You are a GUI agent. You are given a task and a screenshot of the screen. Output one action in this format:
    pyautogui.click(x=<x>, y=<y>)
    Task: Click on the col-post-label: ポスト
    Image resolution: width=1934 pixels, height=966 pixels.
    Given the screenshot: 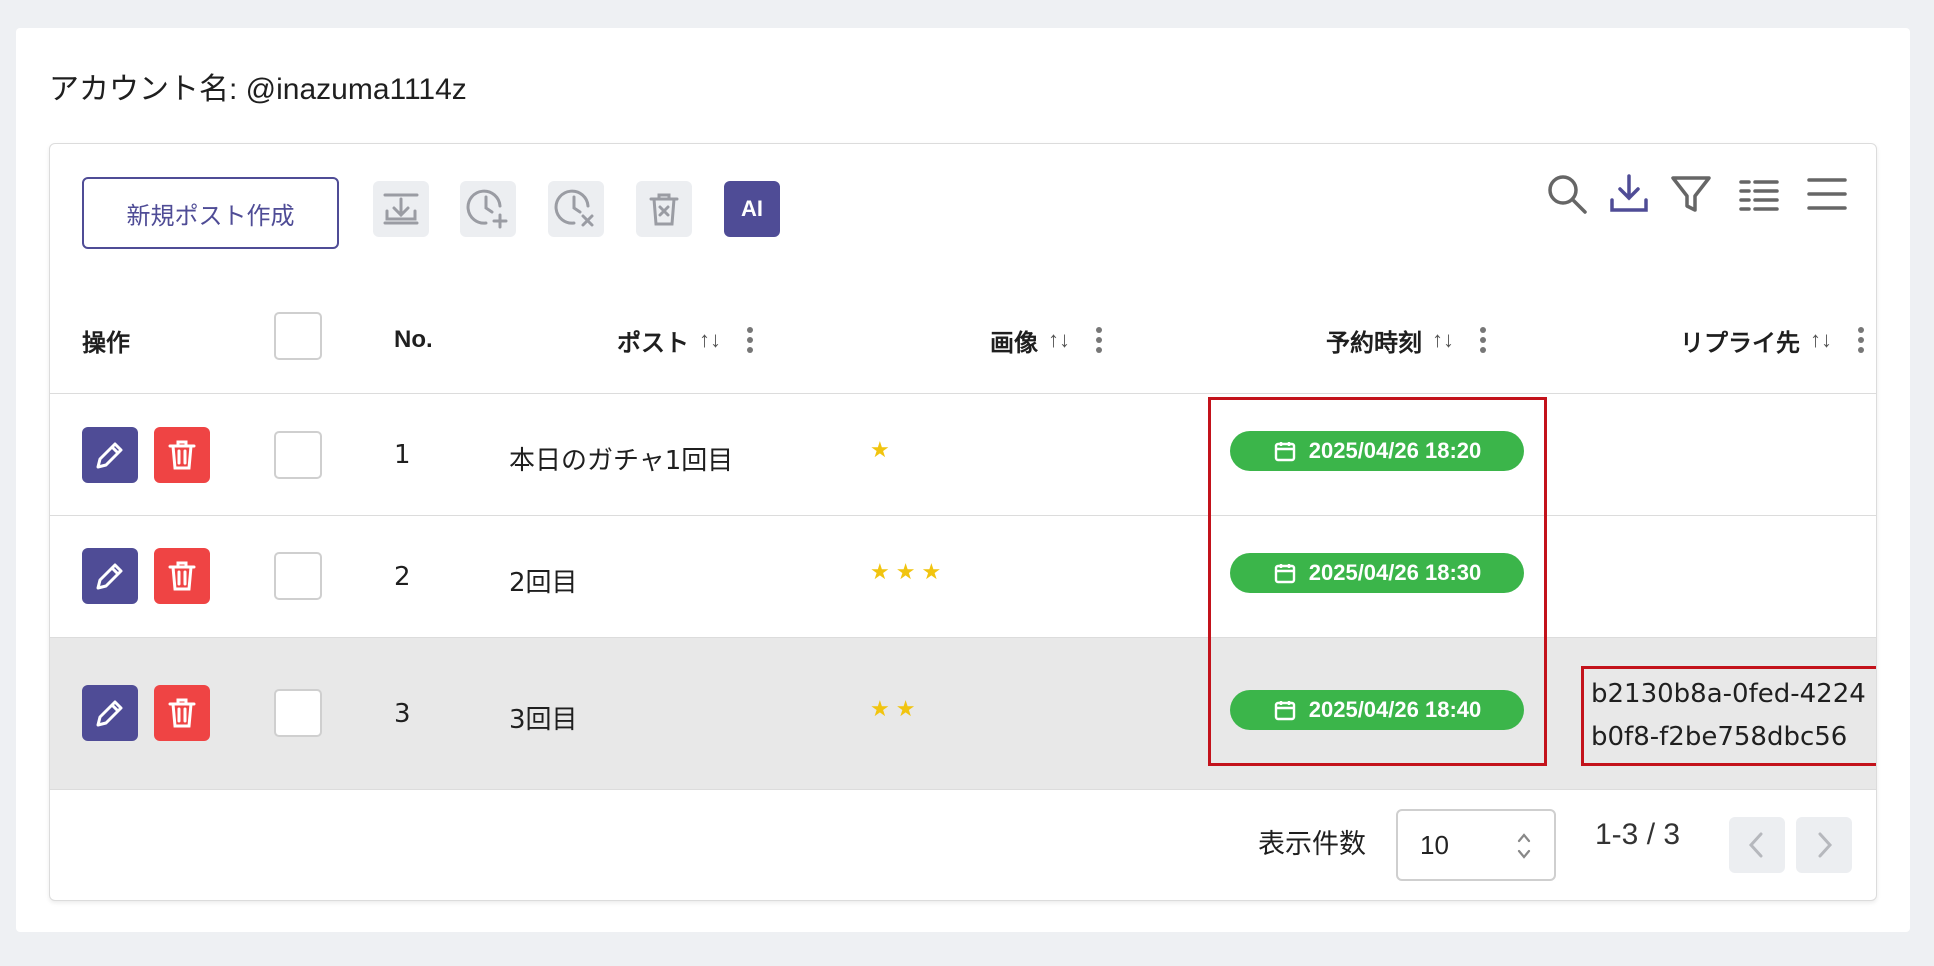 What is the action you would take?
    pyautogui.click(x=653, y=343)
    